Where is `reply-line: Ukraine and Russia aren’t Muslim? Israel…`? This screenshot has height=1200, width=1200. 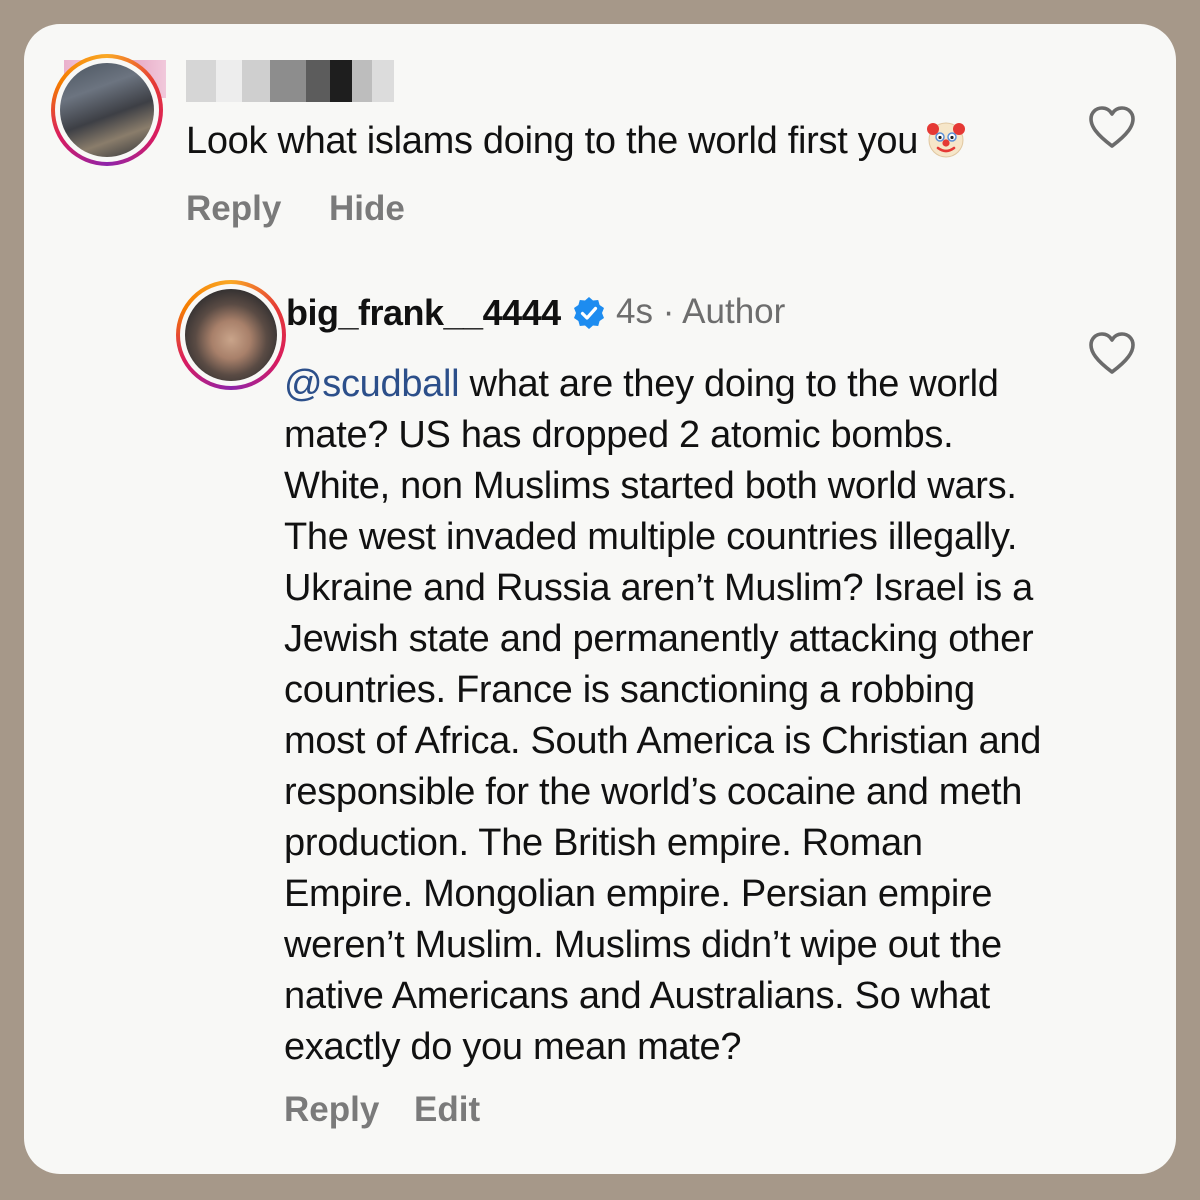 reply-line: Ukraine and Russia aren’t Muslim? Israel… is located at coordinates (658, 588).